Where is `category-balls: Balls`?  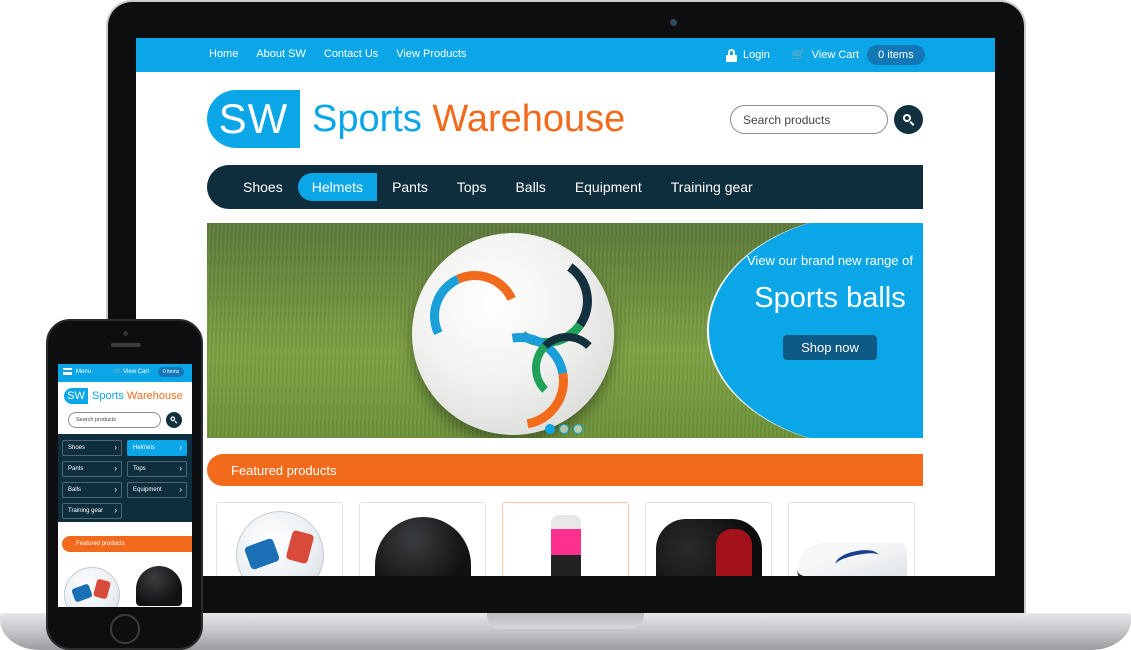
category-balls: Balls is located at coordinates (530, 187).